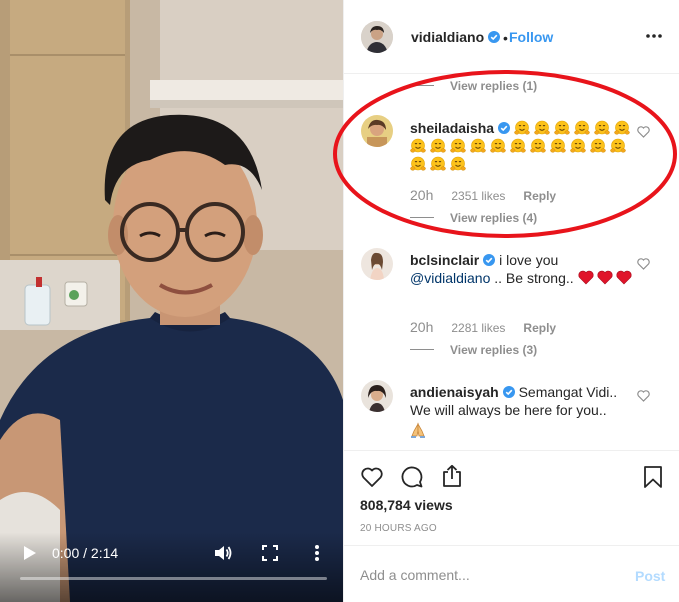 Image resolution: width=679 pixels, height=602 pixels. I want to click on play-icon, so click(29, 553).